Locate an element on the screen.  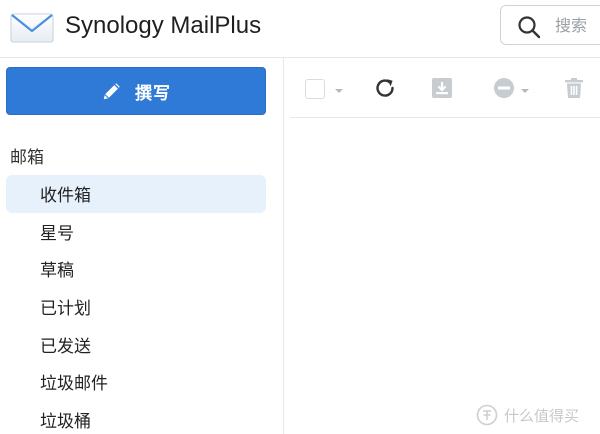
refresh-icon is located at coordinates (385, 88).